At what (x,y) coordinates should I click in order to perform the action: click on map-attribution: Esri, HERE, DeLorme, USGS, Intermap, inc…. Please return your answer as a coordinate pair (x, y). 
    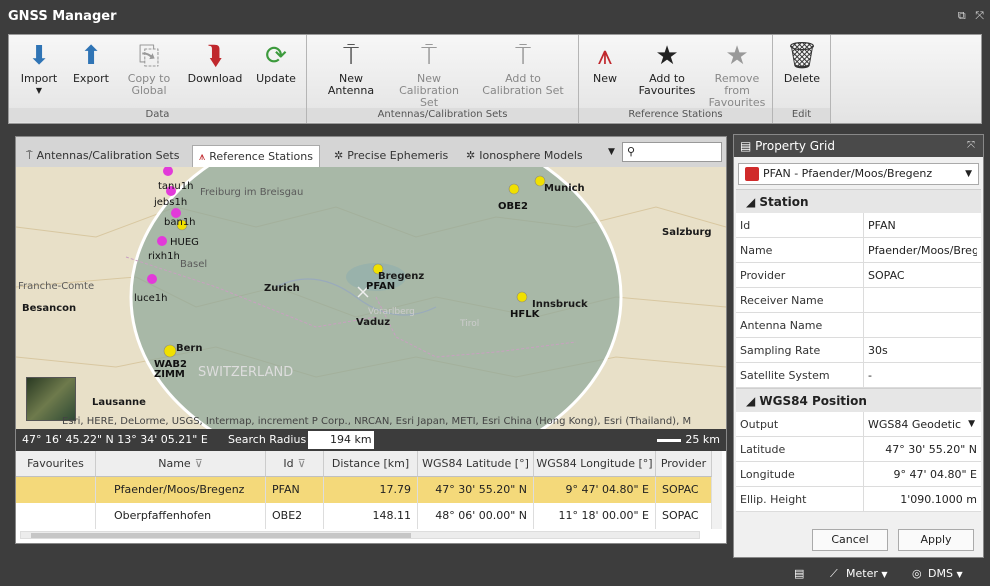
    Looking at the image, I should click on (377, 421).